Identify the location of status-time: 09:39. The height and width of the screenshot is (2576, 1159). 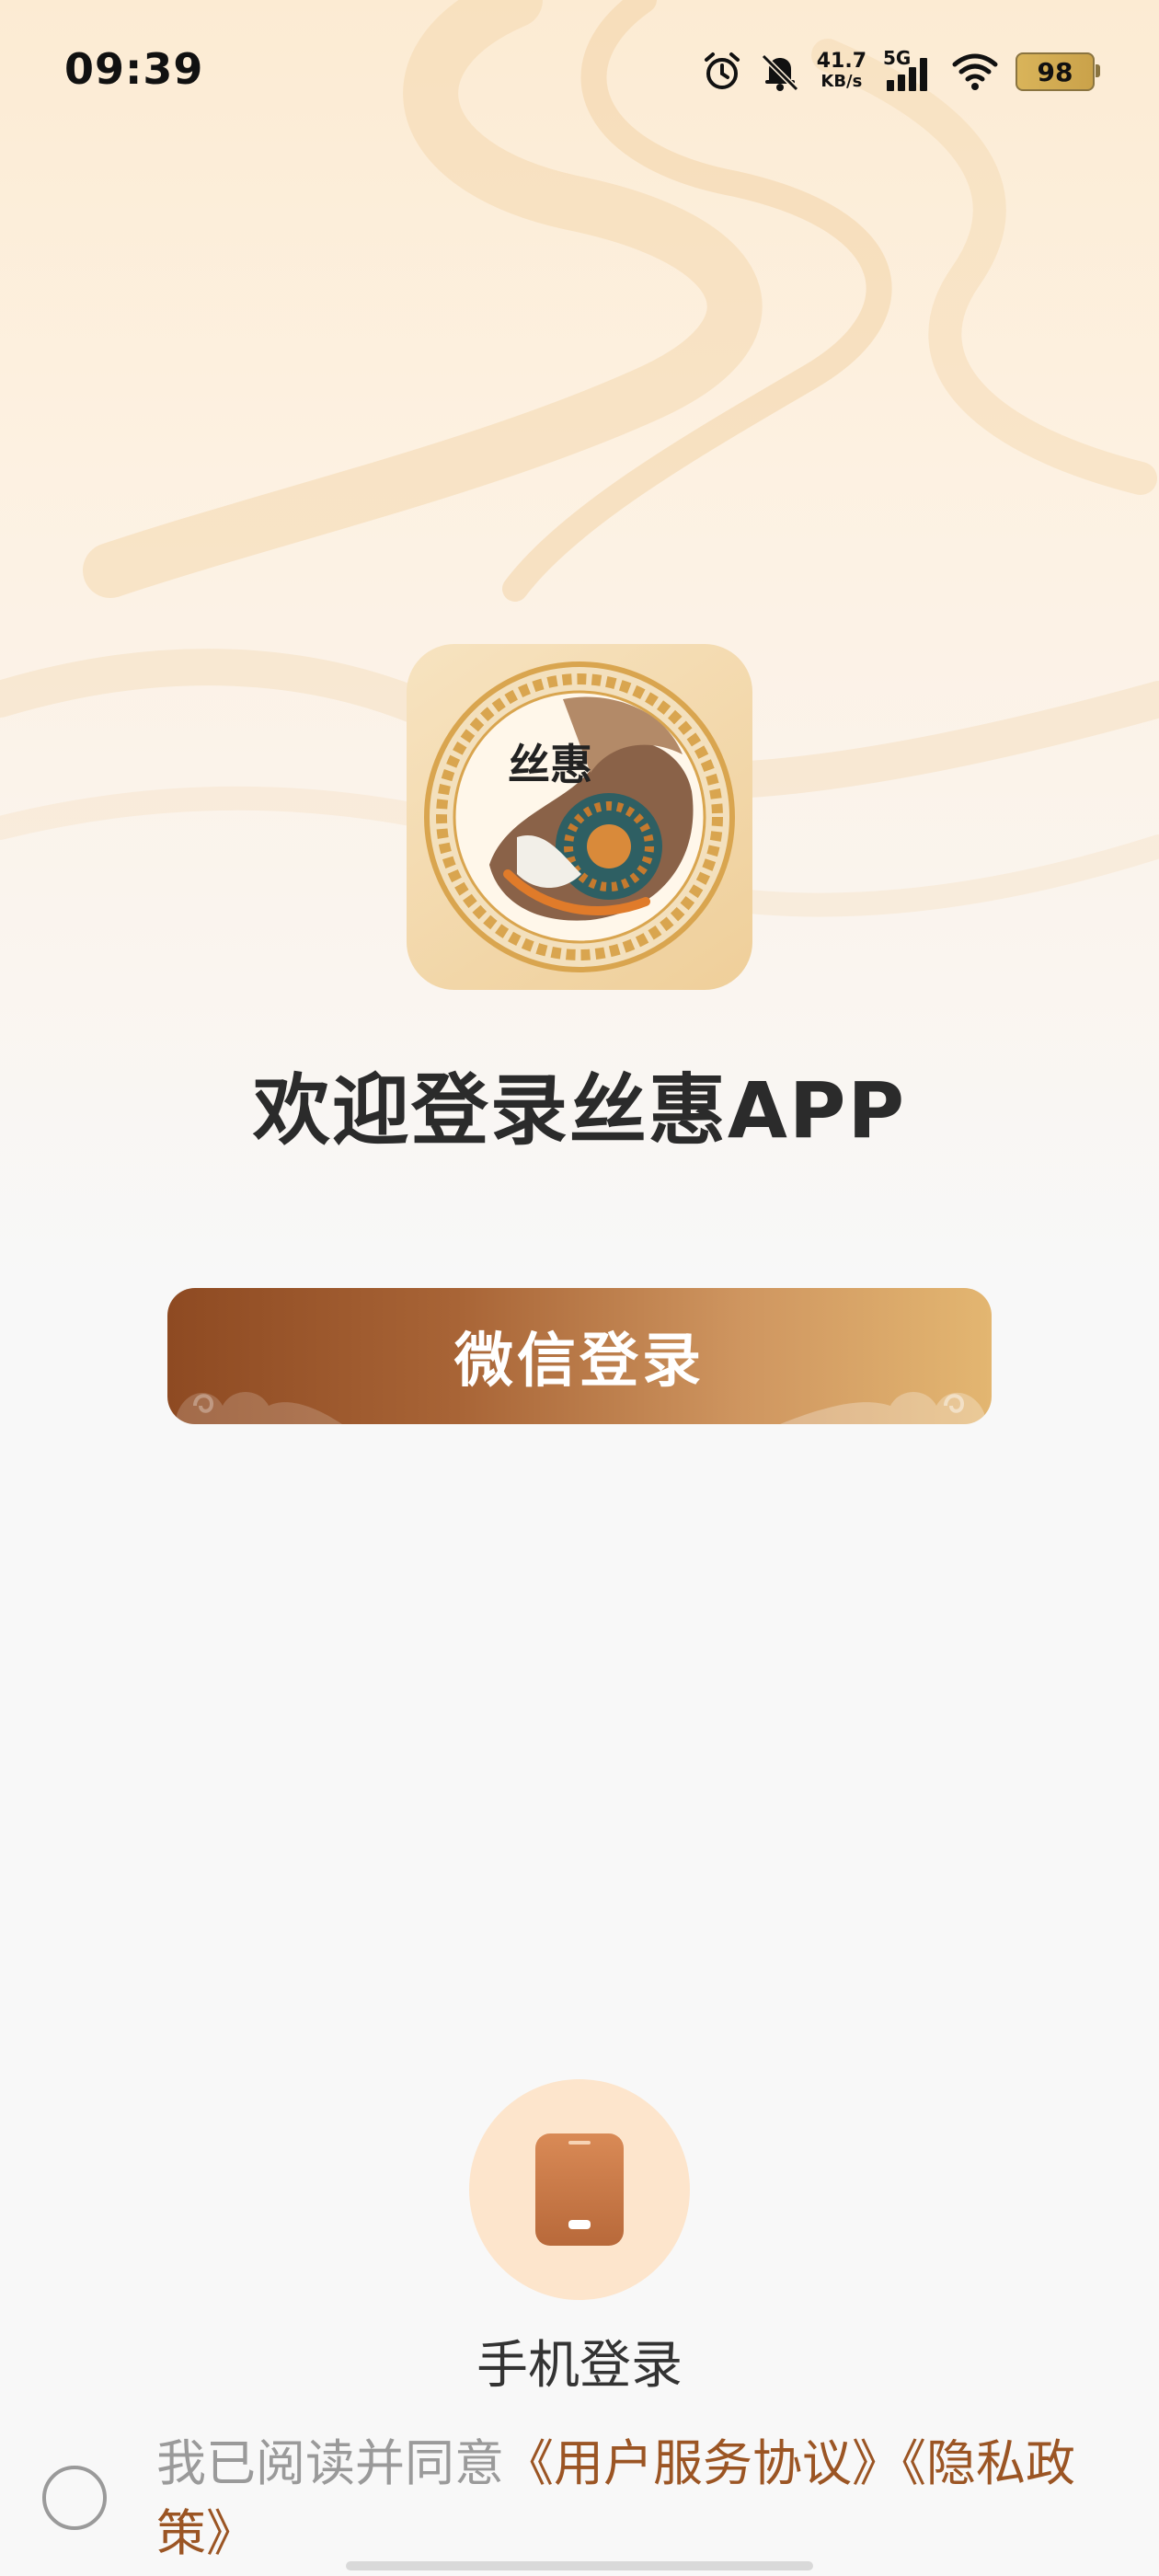
(134, 69).